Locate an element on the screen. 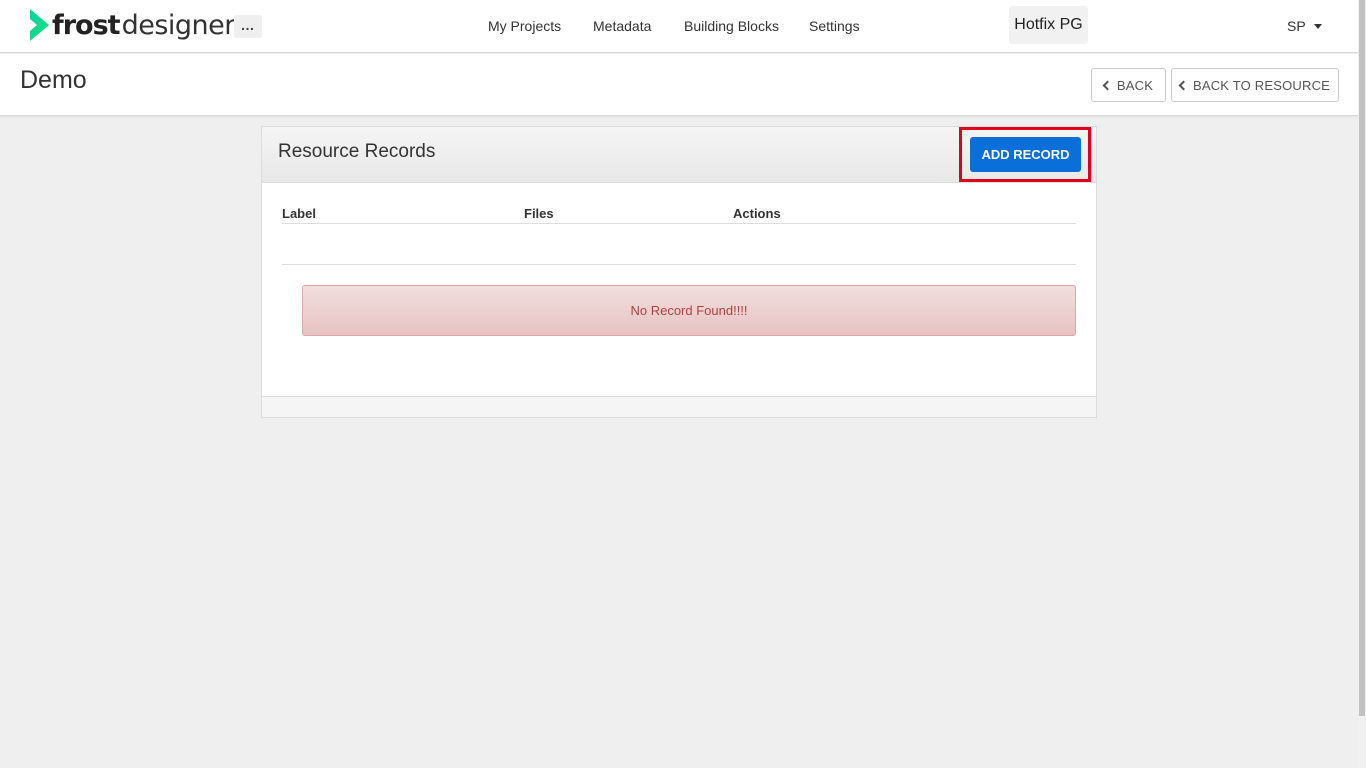  brand-name-bold: frost is located at coordinates (86, 25).